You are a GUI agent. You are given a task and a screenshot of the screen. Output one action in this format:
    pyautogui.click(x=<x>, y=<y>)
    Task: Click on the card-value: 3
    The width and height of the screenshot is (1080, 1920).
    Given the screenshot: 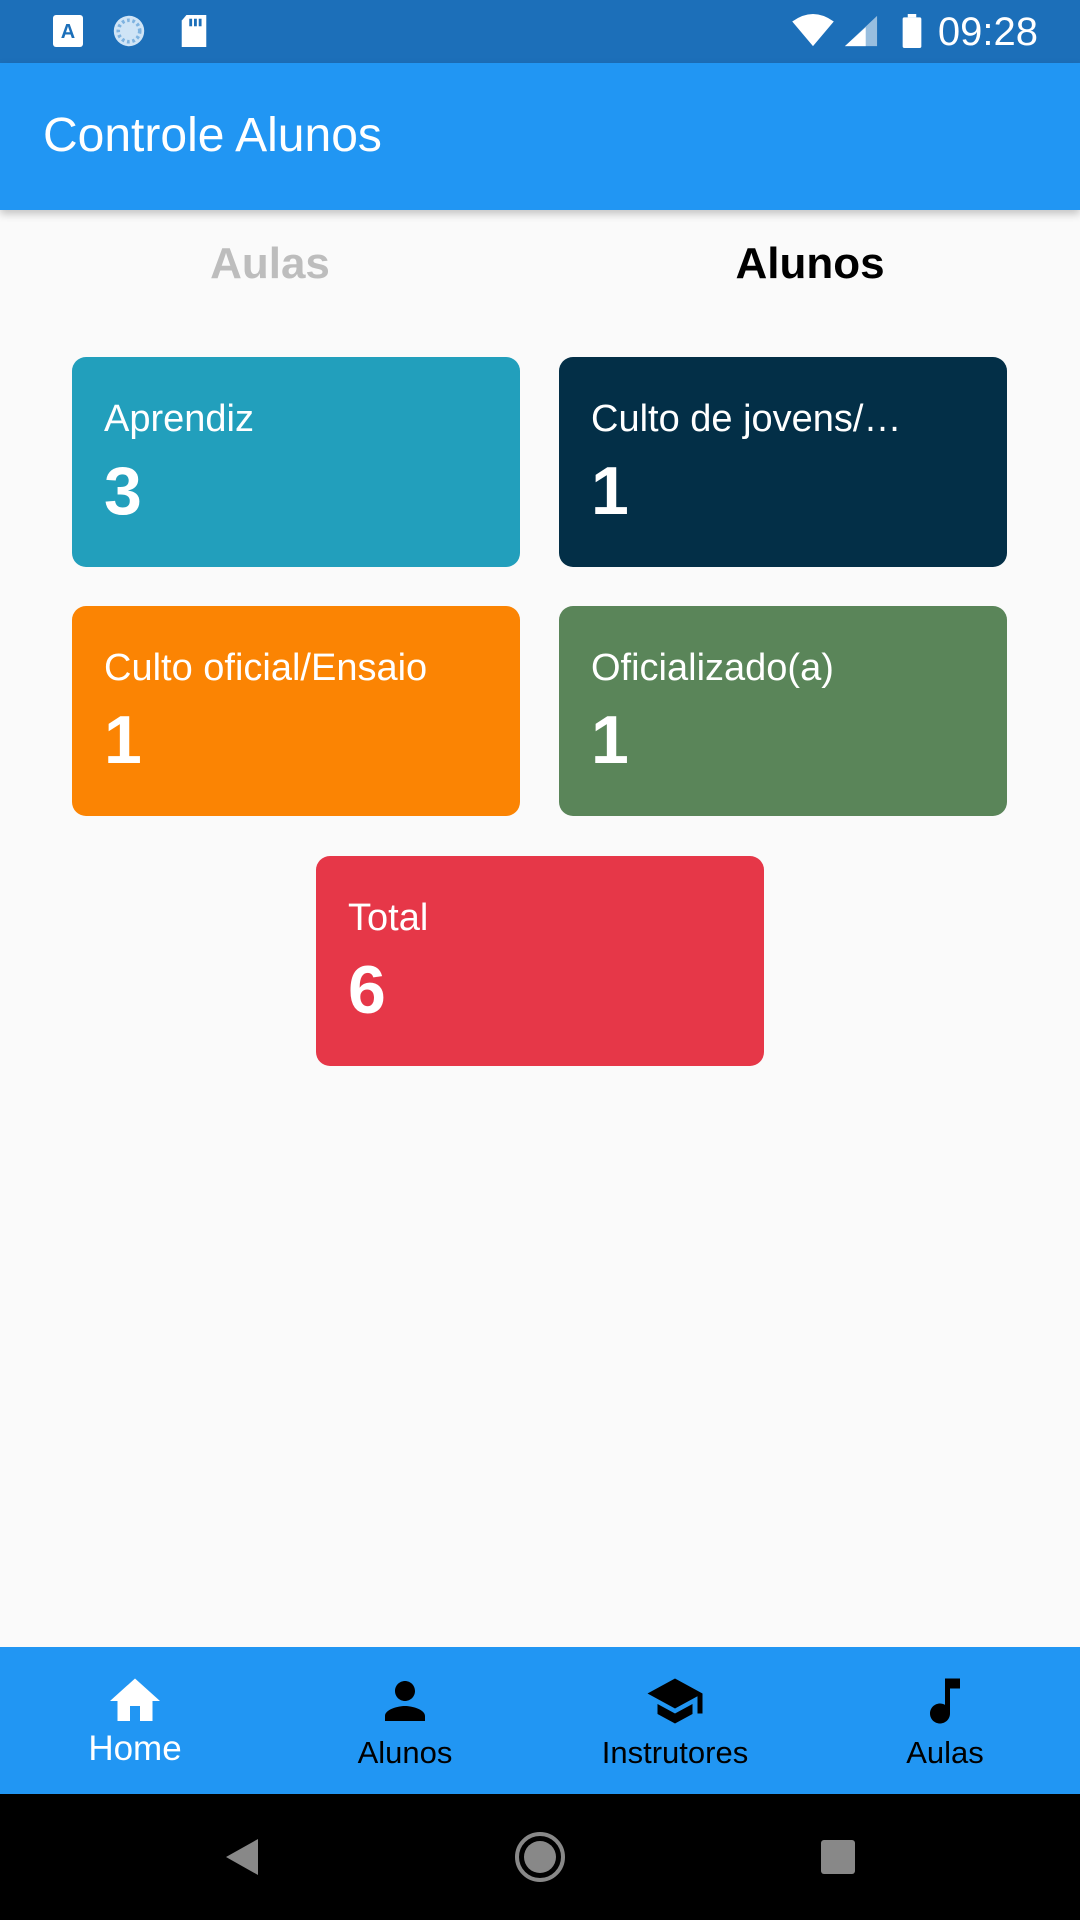 What is the action you would take?
    pyautogui.click(x=123, y=491)
    